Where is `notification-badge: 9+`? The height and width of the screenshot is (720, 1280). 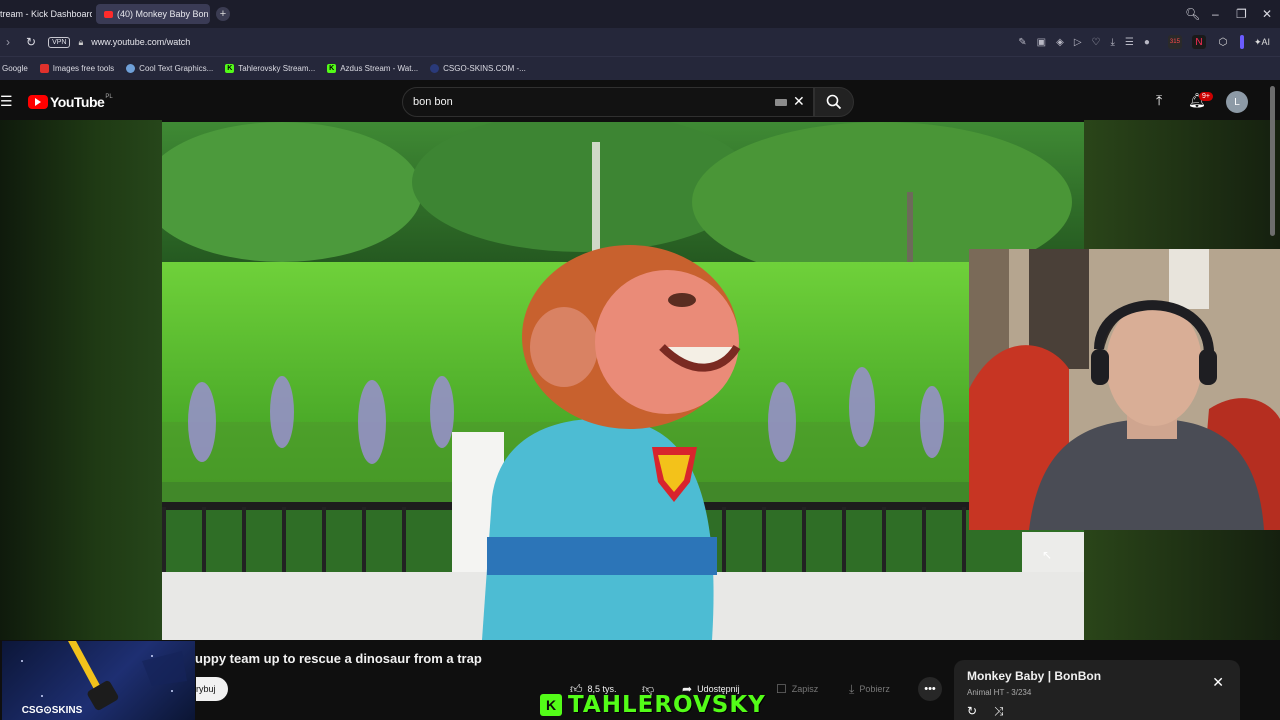
notification-badge: 9+ is located at coordinates (1206, 96).